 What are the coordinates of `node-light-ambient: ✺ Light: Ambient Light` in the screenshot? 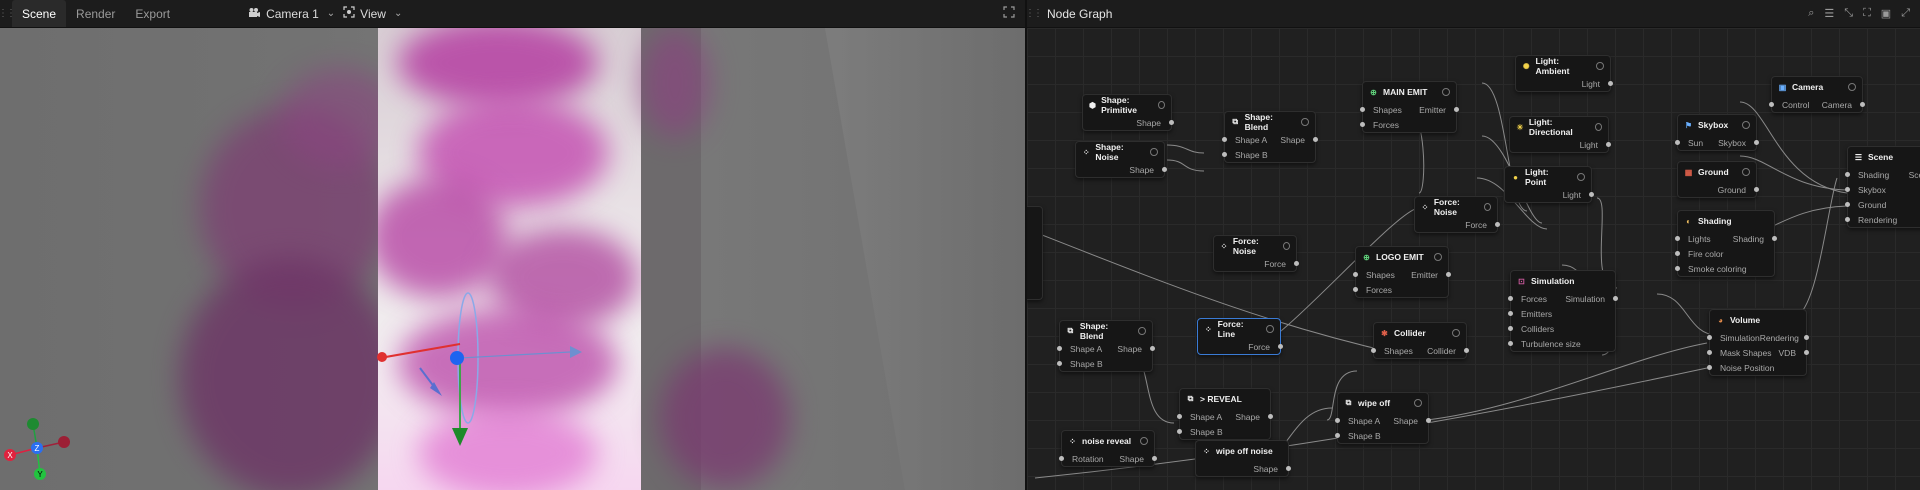 It's located at (1564, 73).